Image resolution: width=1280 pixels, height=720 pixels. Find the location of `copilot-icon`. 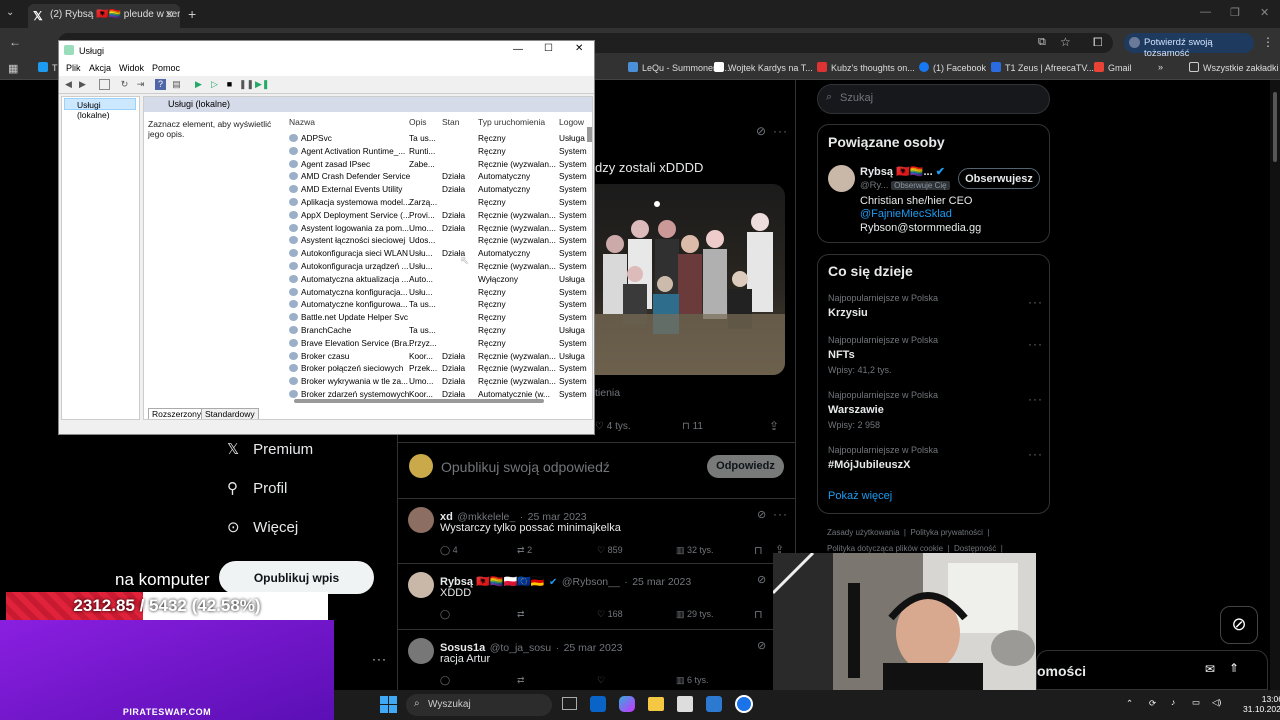

copilot-icon is located at coordinates (627, 704).